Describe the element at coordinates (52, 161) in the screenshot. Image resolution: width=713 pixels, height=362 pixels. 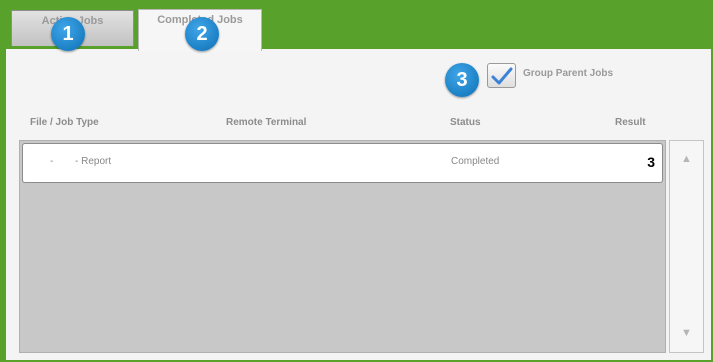
I see `row-prefix: -` at that location.